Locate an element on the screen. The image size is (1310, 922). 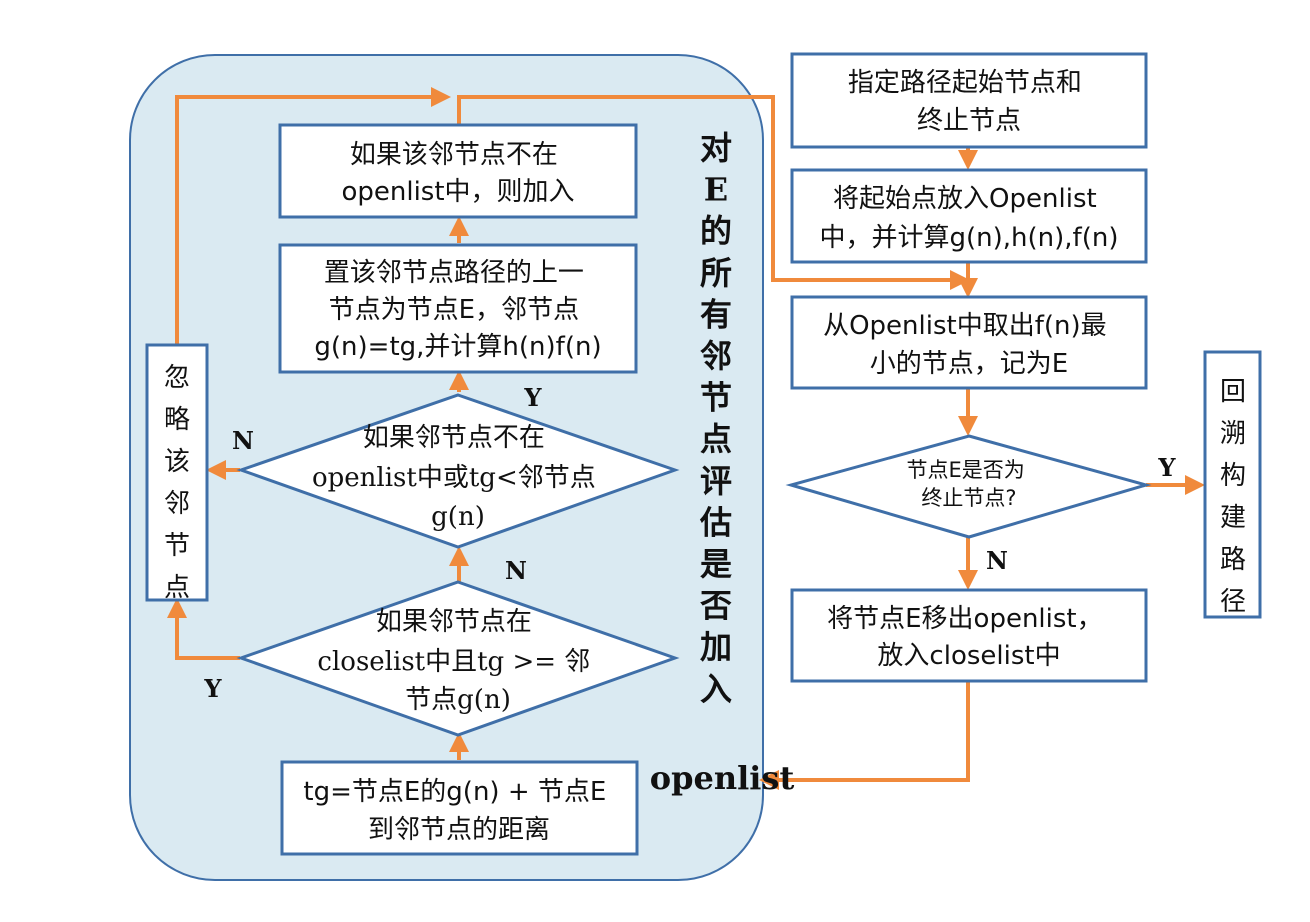
vertical-char: 径 is located at coordinates (1233, 602).